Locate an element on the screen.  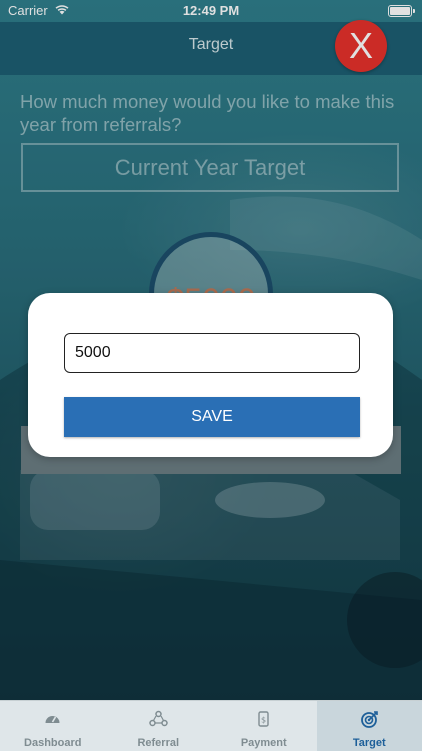
tab-payment: $ Payment is located at coordinates (264, 726).